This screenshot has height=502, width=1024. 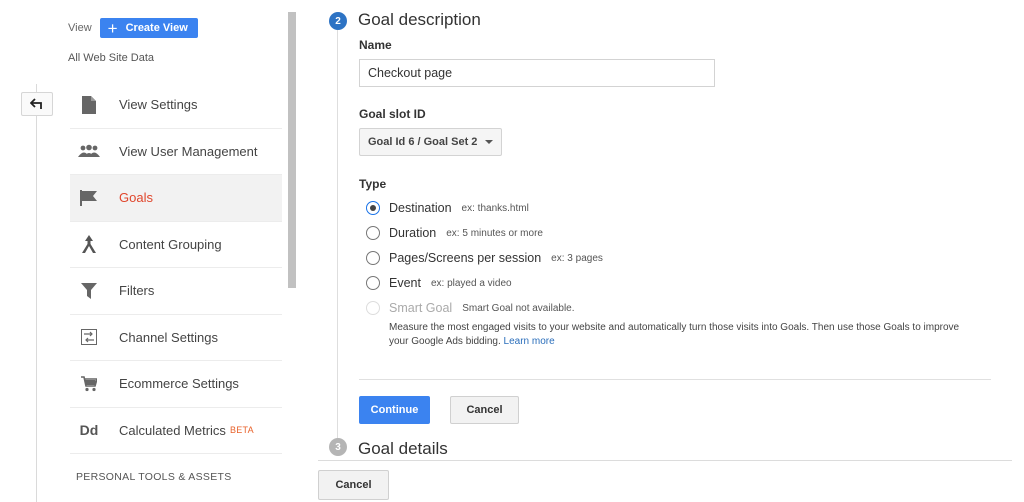 I want to click on sidebar-item-channel-settings: Channel Settings, so click(x=176, y=338).